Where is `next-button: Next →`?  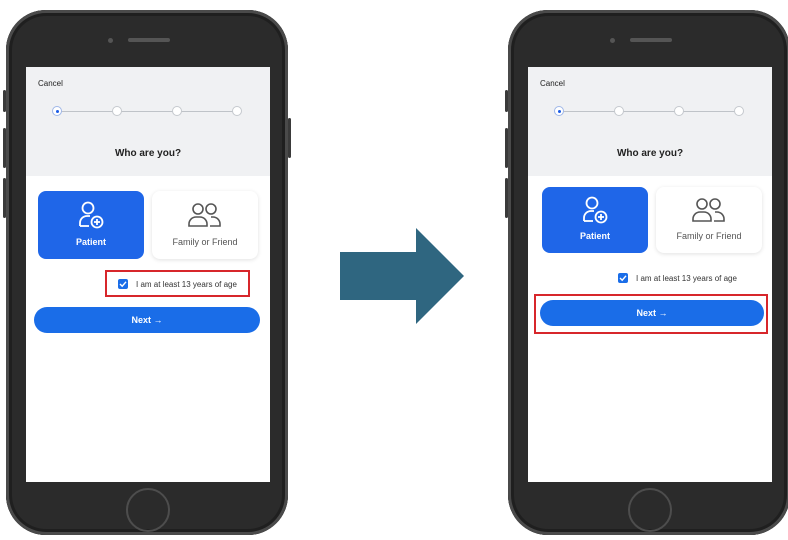
next-button: Next → is located at coordinates (147, 320).